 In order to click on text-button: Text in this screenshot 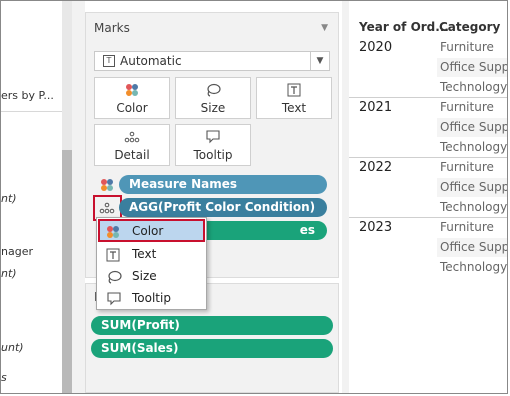, I will do `click(294, 98)`.